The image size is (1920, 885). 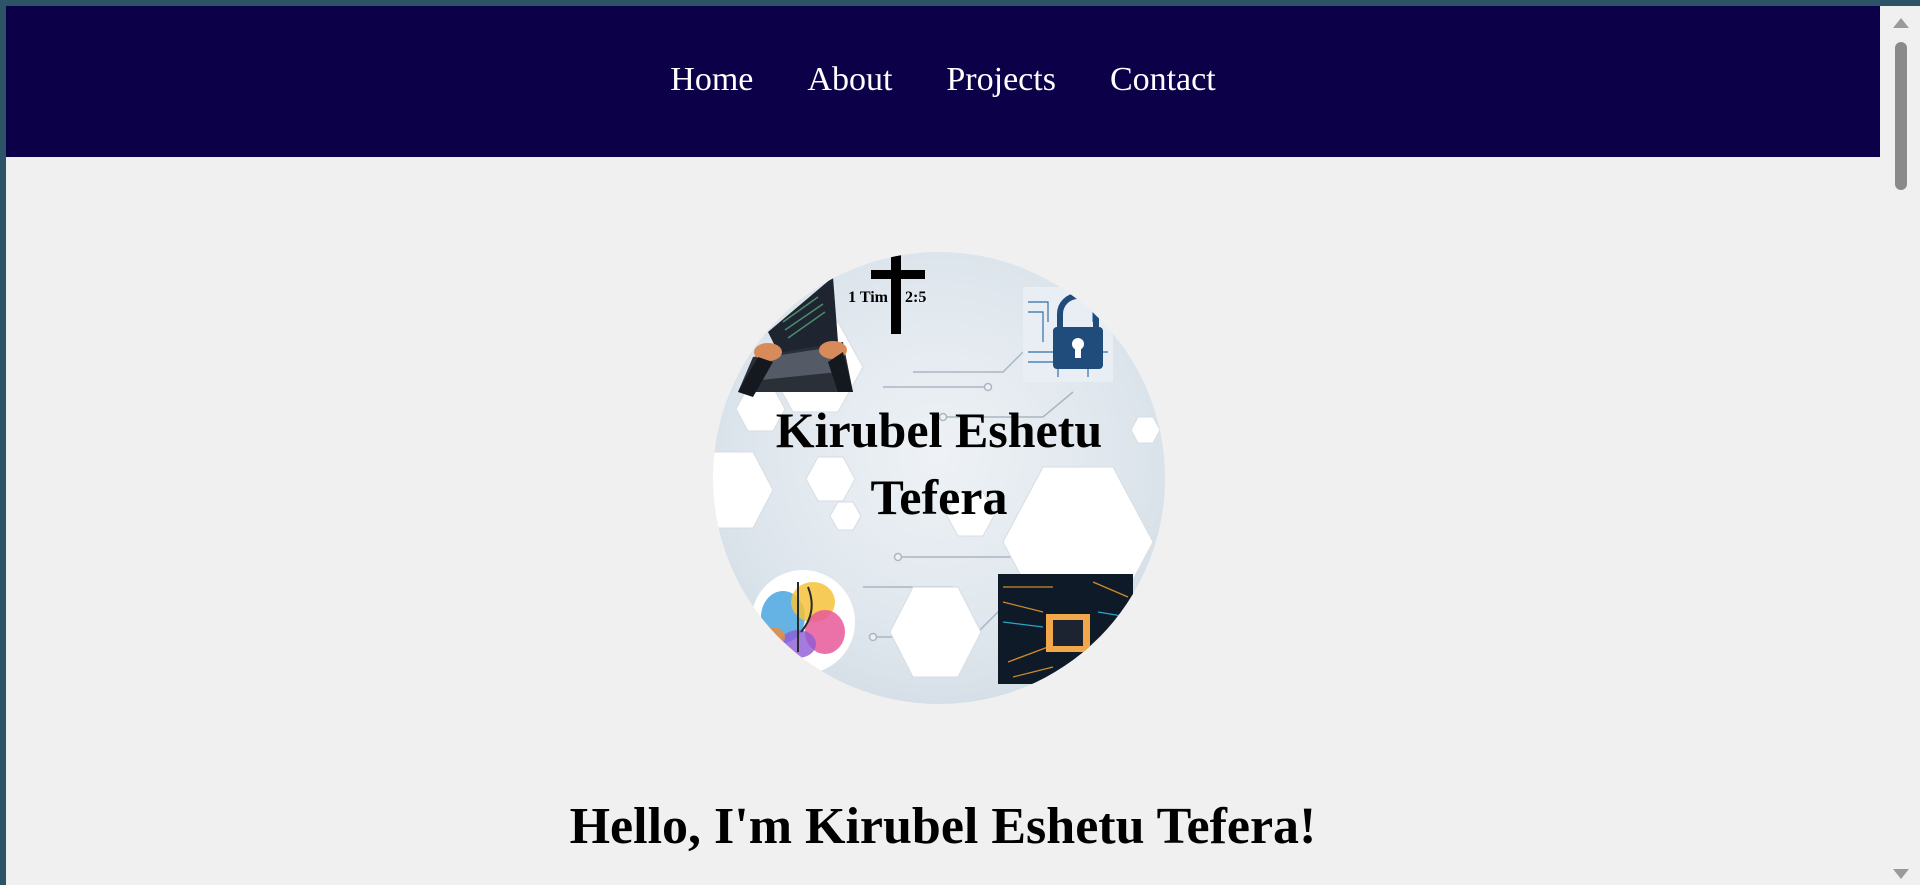 I want to click on profile-name-line1: Kirubel Eshetu, so click(x=939, y=430).